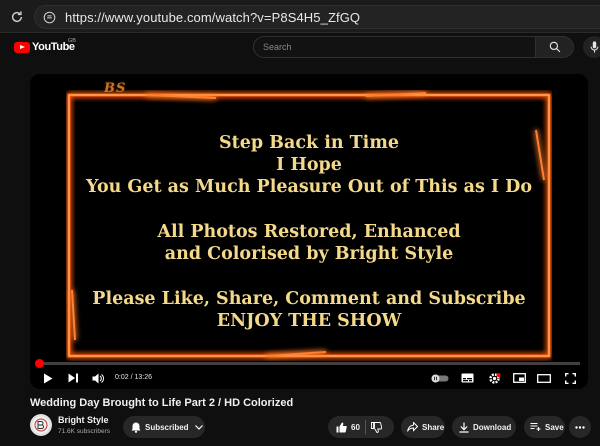 The height and width of the screenshot is (446, 600). I want to click on subtitles-icon, so click(467, 378).